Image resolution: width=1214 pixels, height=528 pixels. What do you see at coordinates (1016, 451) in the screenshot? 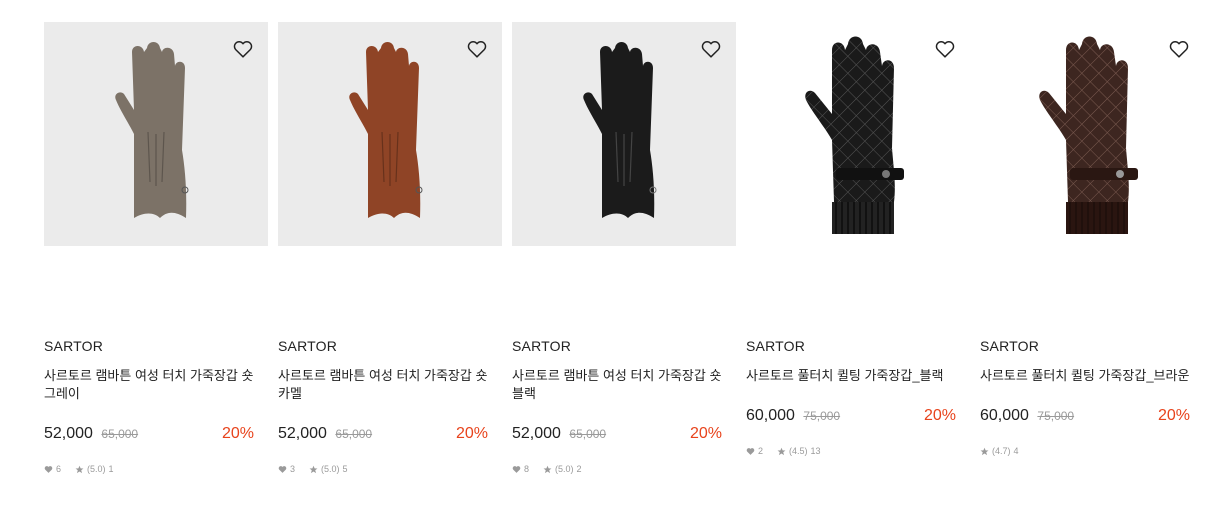
I see `review-count: 4` at bounding box center [1016, 451].